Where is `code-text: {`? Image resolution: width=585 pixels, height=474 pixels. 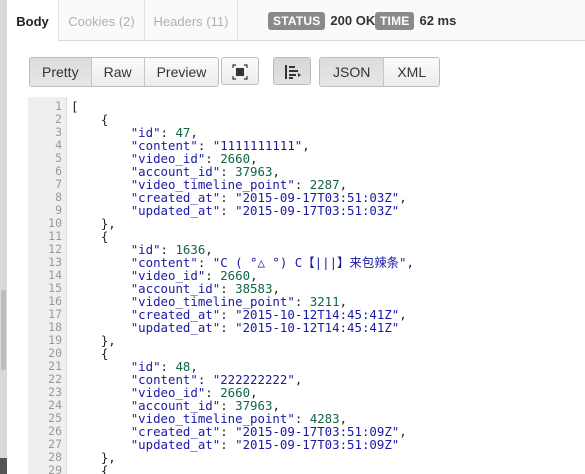
code-text: { is located at coordinates (89, 469).